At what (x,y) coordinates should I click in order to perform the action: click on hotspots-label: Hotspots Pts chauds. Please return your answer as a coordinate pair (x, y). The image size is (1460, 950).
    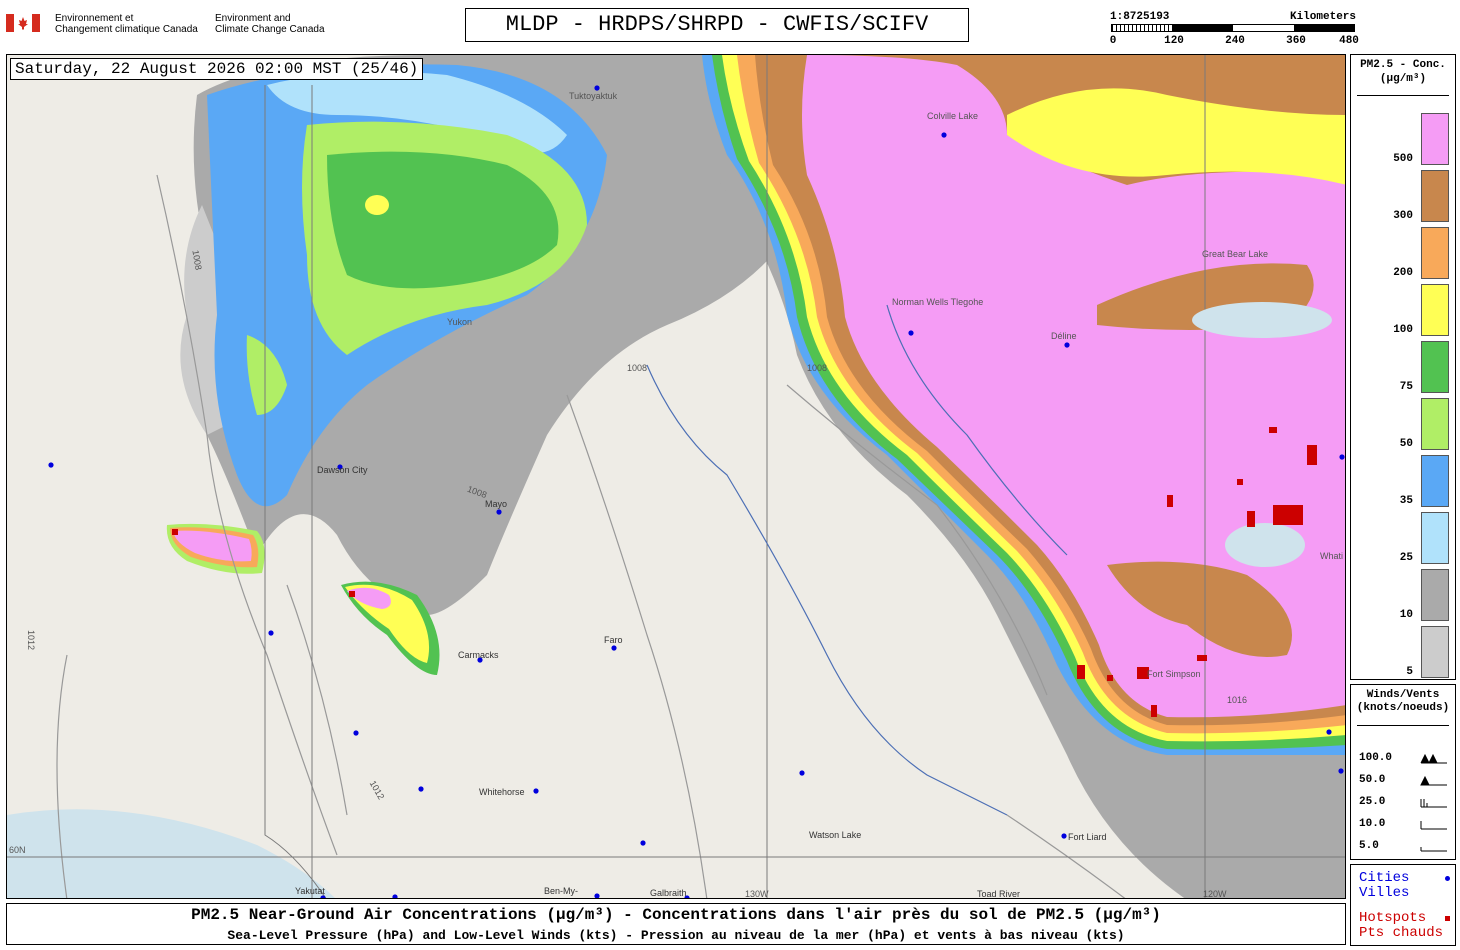
    Looking at the image, I should click on (1401, 925).